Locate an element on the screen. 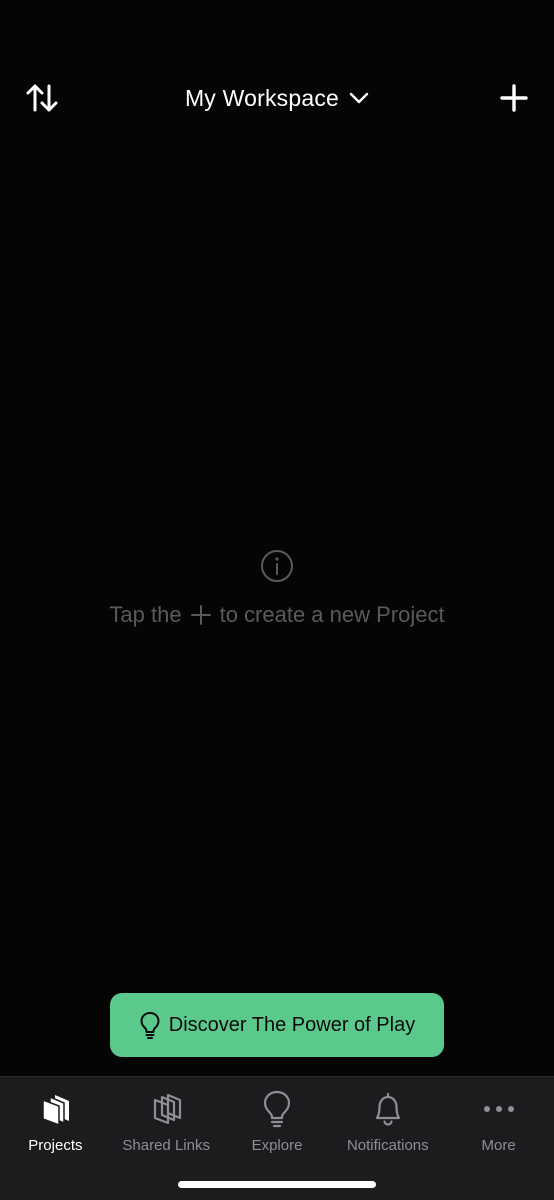 Image resolution: width=554 pixels, height=1200 pixels. add-project-button is located at coordinates (514, 98).